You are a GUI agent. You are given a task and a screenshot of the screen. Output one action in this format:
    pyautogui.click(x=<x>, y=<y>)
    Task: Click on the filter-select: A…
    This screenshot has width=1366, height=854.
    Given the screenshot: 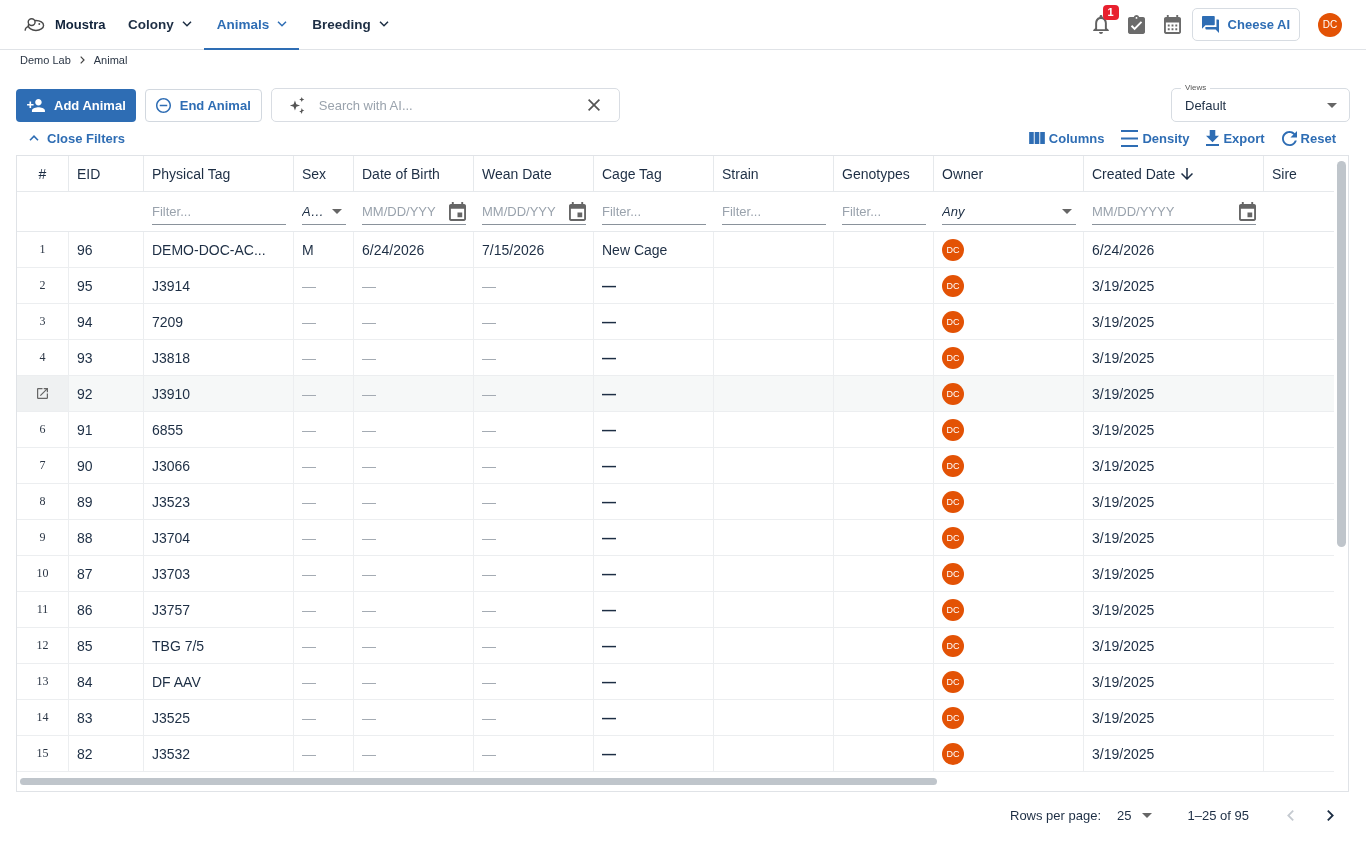 What is the action you would take?
    pyautogui.click(x=324, y=211)
    